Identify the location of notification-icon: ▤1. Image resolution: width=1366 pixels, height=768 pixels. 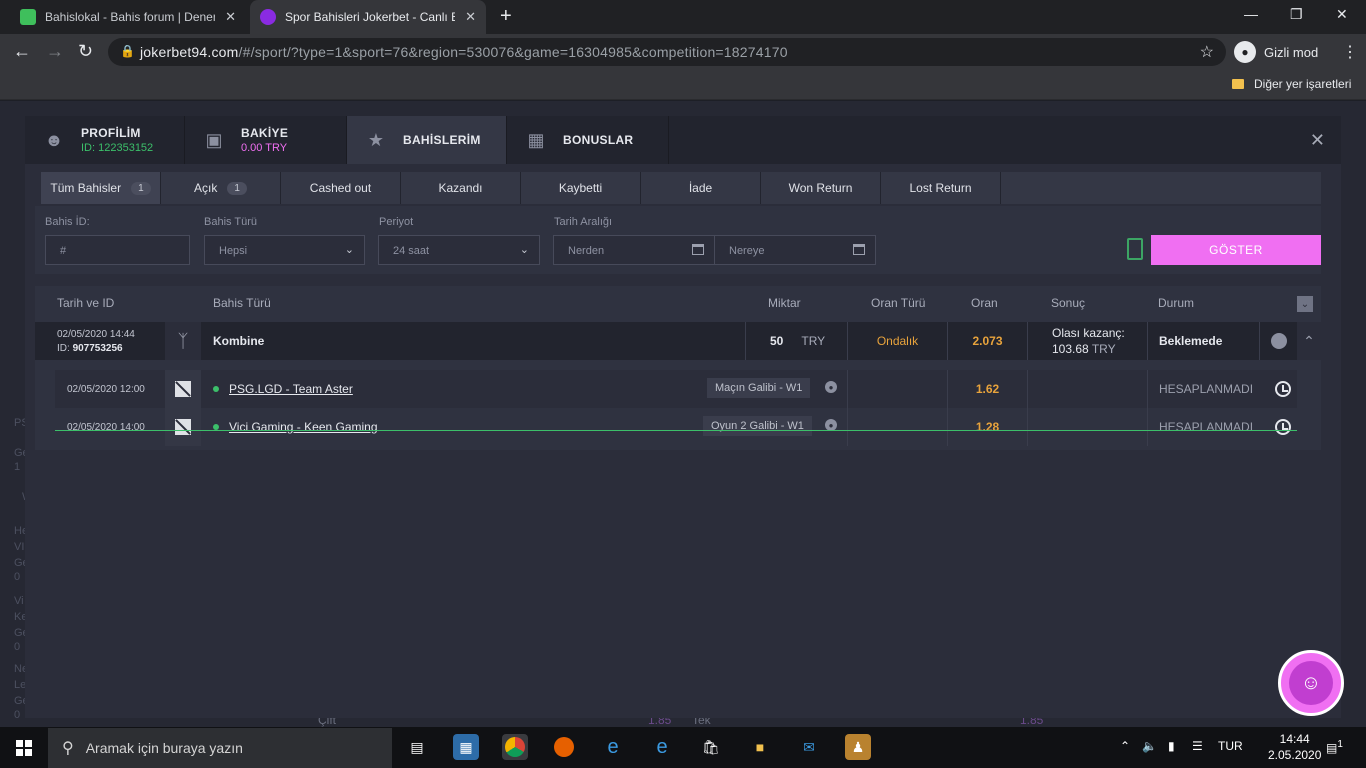
(1334, 747).